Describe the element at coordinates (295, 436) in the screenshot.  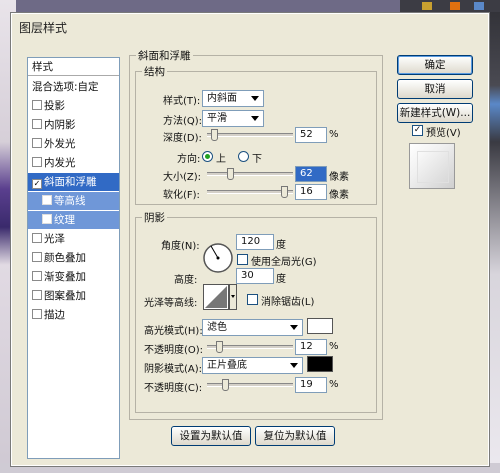
I see `reset-default-button: 复位为默认值` at that location.